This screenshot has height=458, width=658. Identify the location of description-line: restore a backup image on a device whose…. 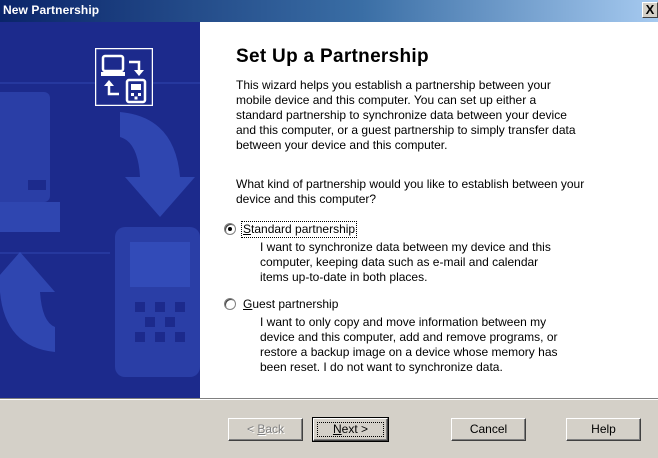
(409, 352).